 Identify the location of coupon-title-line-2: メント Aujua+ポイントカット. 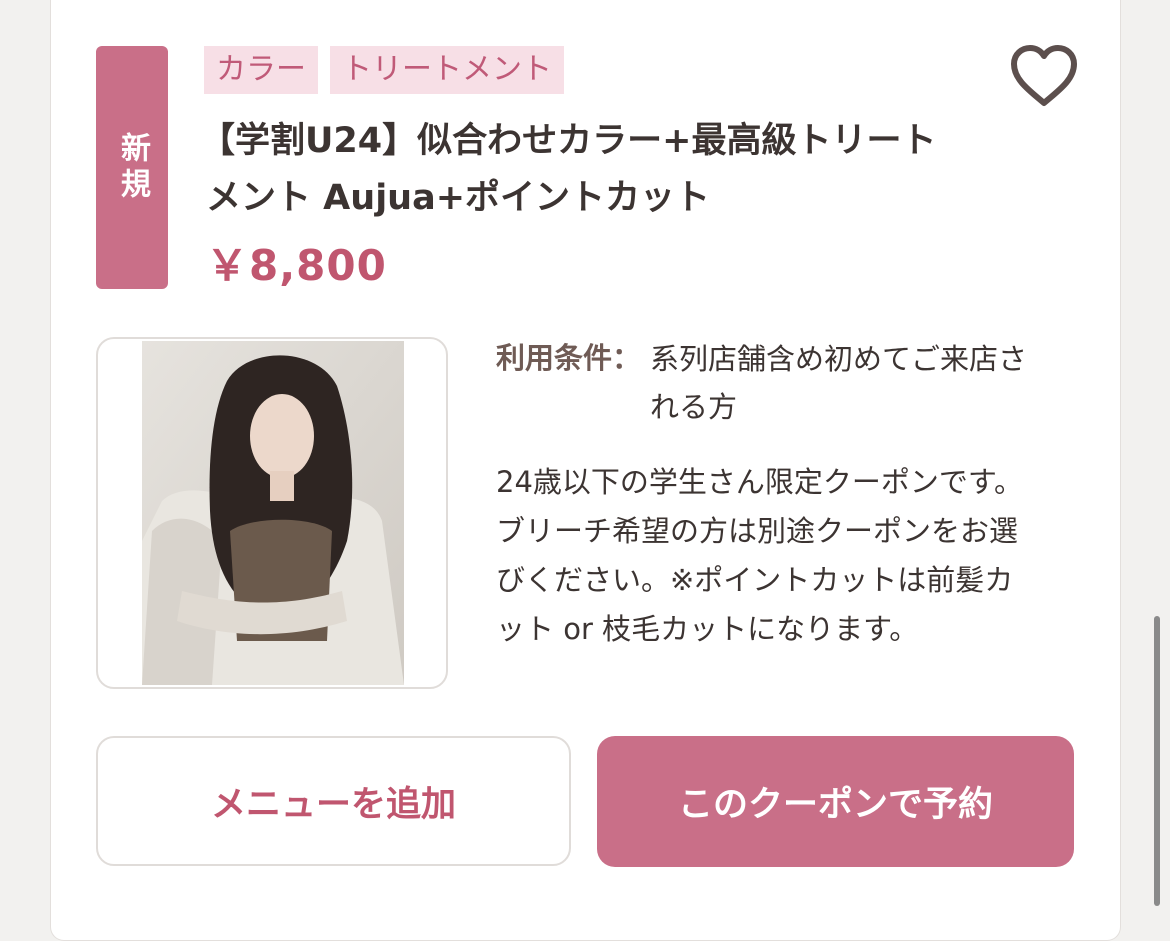
(458, 198).